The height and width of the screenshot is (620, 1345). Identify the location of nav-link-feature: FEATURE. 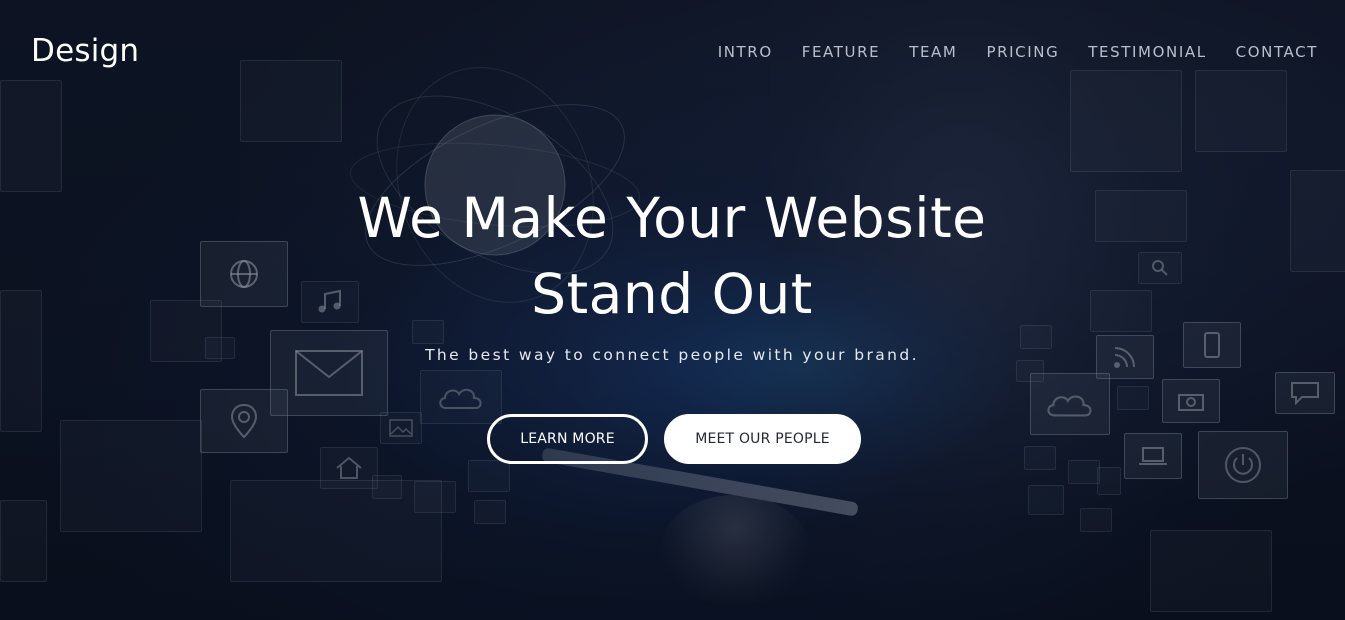
(841, 52).